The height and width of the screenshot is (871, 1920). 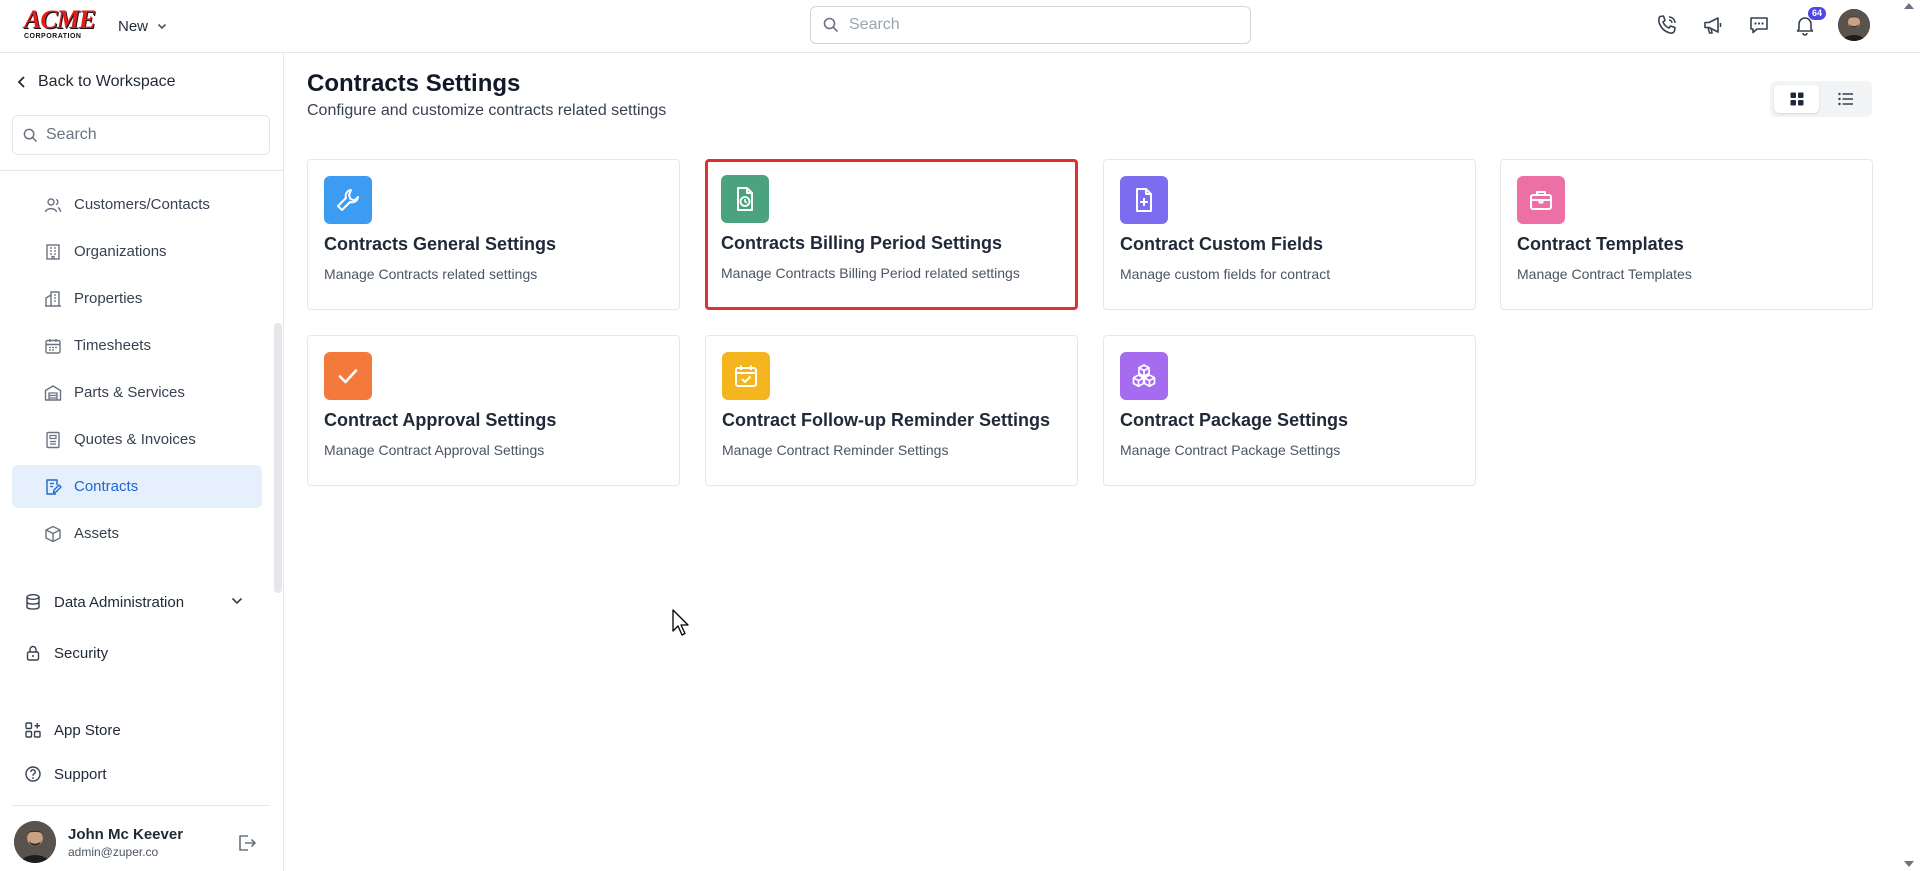 I want to click on notifications-bell-icon: 64, so click(x=1809, y=22).